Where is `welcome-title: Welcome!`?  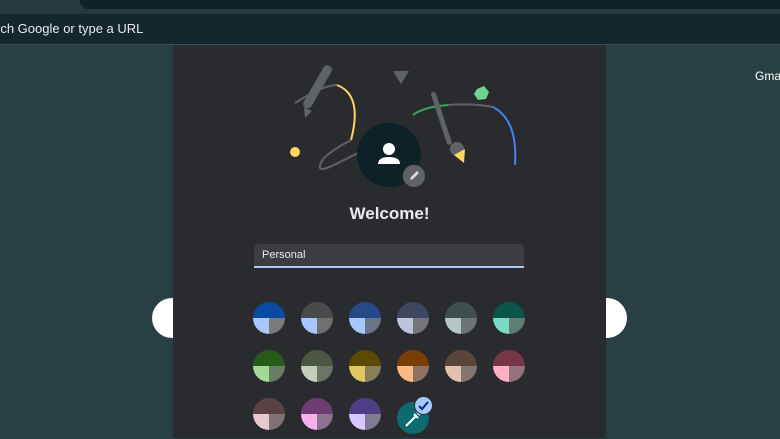
welcome-title: Welcome! is located at coordinates (389, 213).